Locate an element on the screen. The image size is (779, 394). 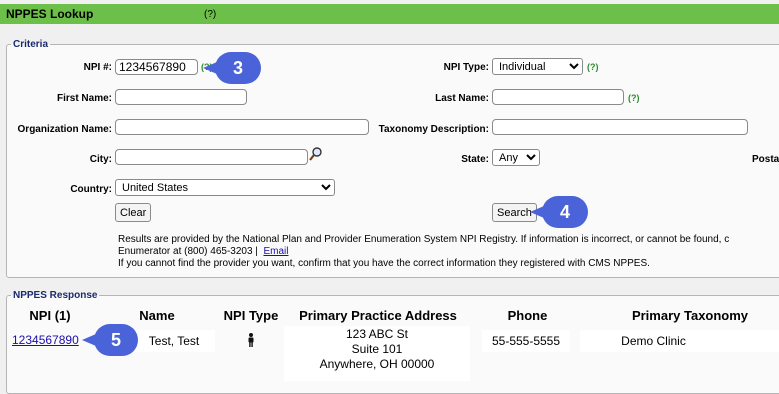
result-name: Test, Test is located at coordinates (174, 341).